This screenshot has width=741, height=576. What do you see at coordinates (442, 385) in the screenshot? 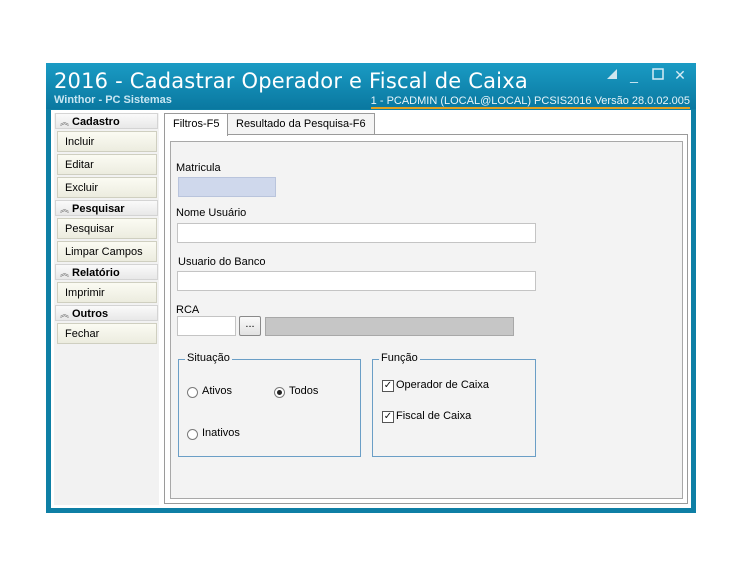
I see `operador-caixa-label: Operador de Caixa` at bounding box center [442, 385].